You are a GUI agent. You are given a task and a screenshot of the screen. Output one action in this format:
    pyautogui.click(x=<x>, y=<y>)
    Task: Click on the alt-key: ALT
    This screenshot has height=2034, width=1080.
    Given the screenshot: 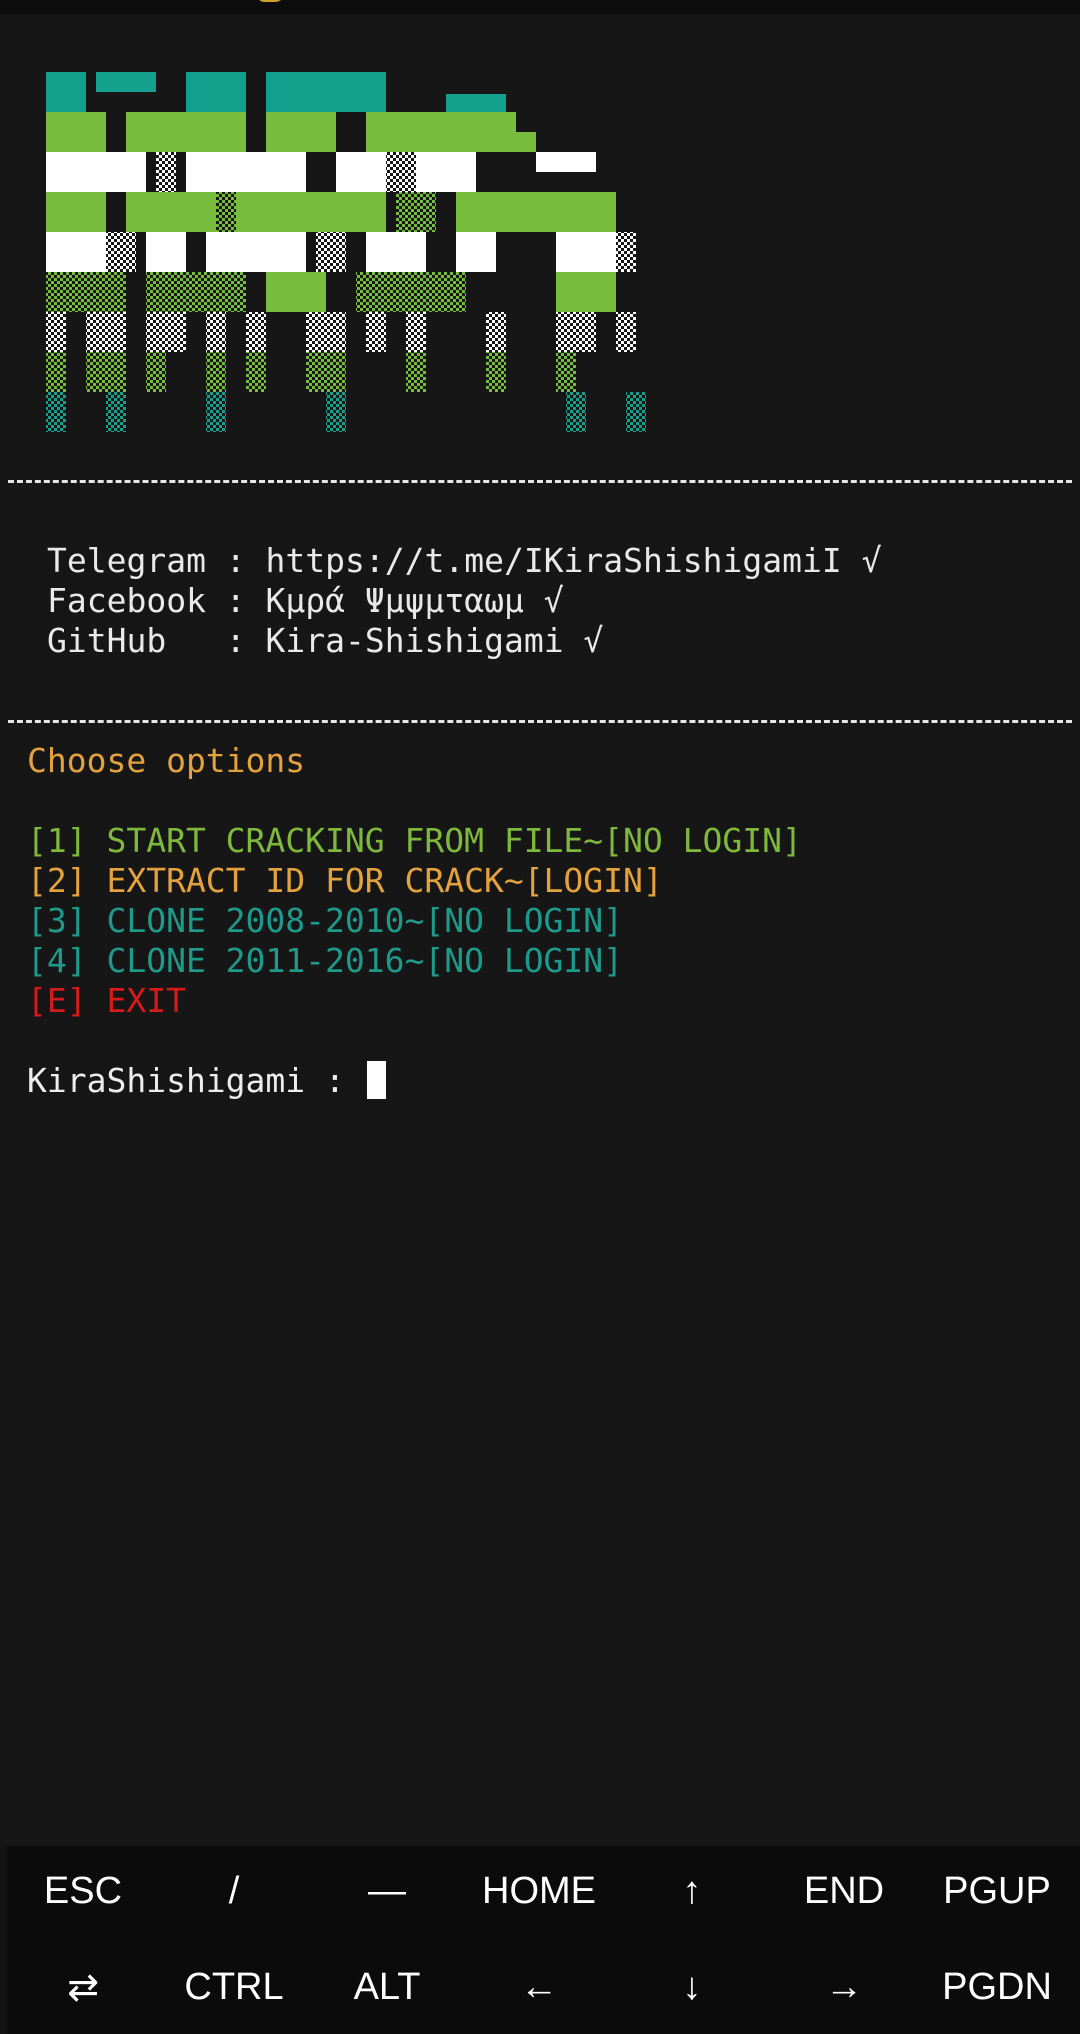 What is the action you would take?
    pyautogui.click(x=387, y=1987)
    